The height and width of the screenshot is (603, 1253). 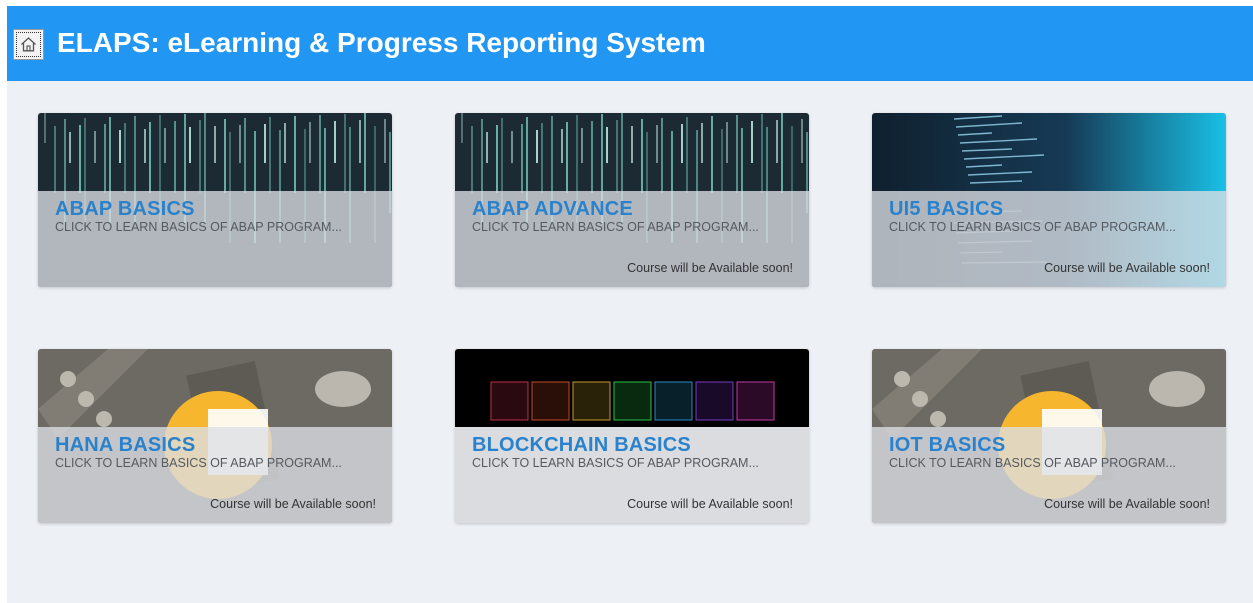 I want to click on tile-title: ABAP ADVANCE, so click(x=552, y=209).